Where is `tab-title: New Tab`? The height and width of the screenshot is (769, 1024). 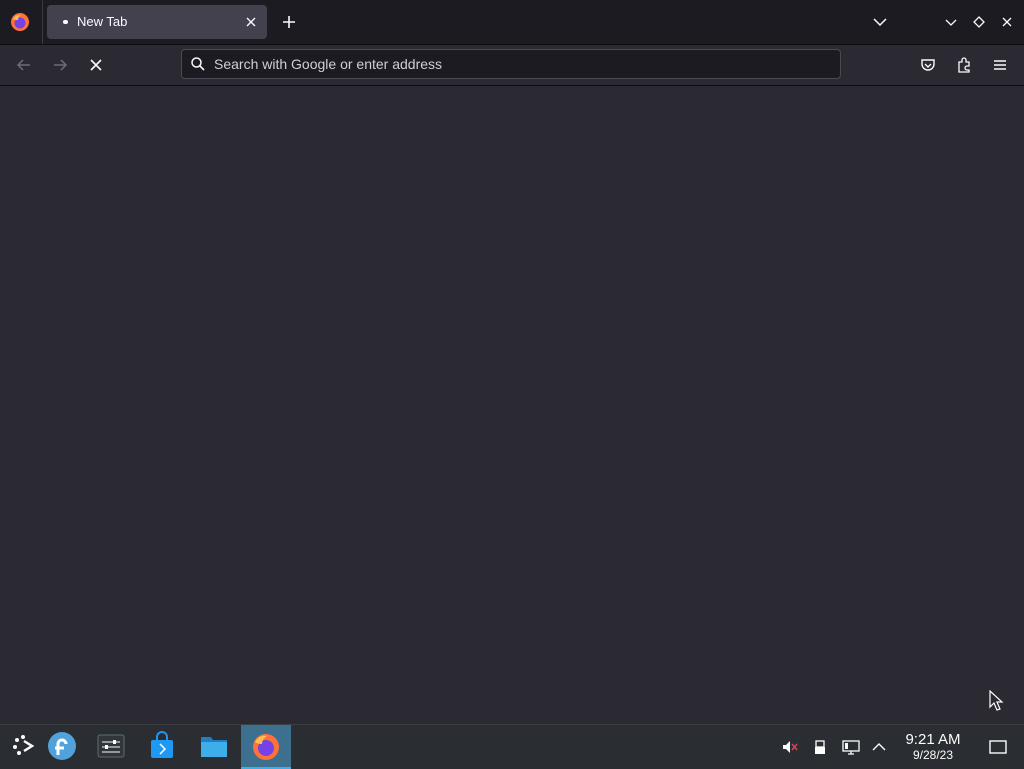 tab-title: New Tab is located at coordinates (102, 21).